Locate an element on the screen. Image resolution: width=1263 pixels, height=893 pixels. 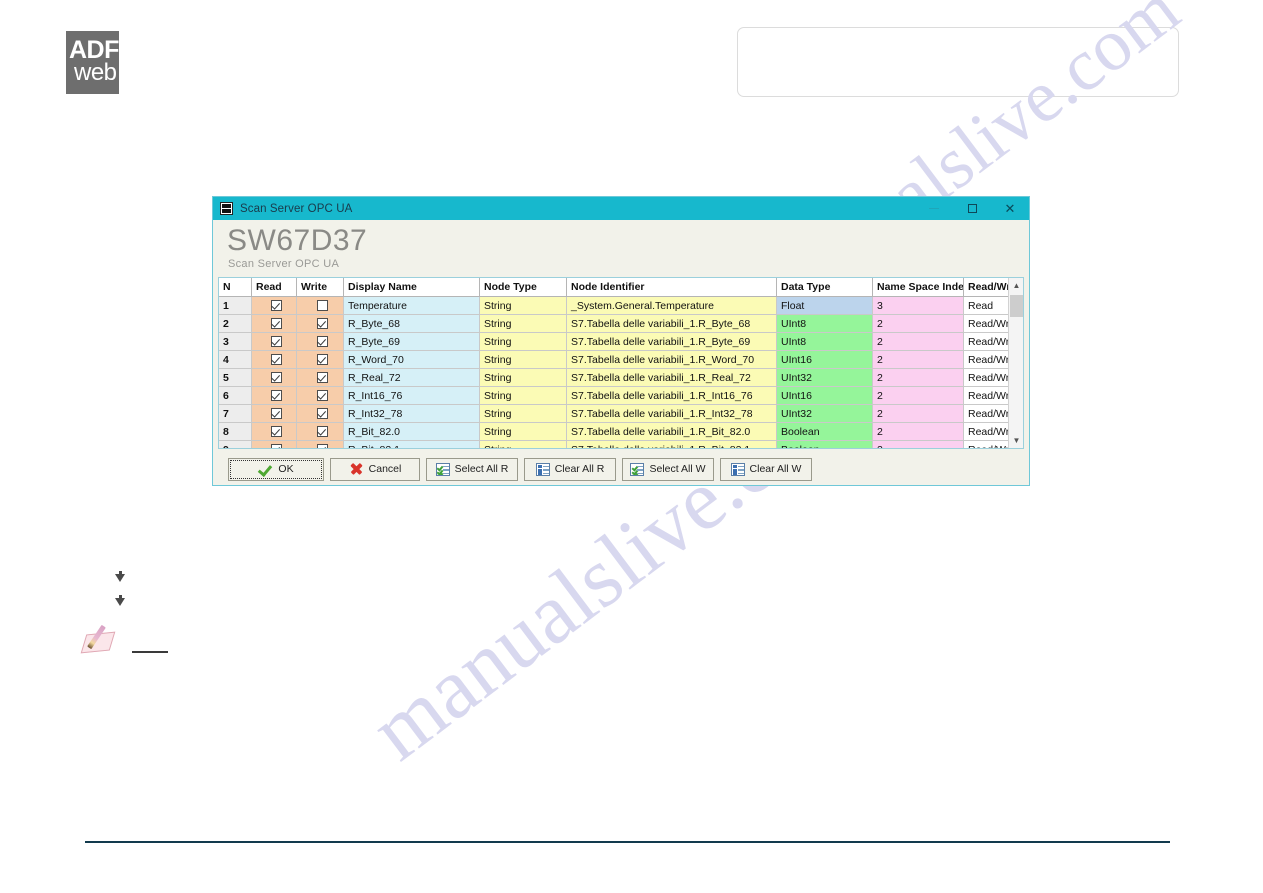
cell-display-name: R_Word_70 is located at coordinates (411, 359).